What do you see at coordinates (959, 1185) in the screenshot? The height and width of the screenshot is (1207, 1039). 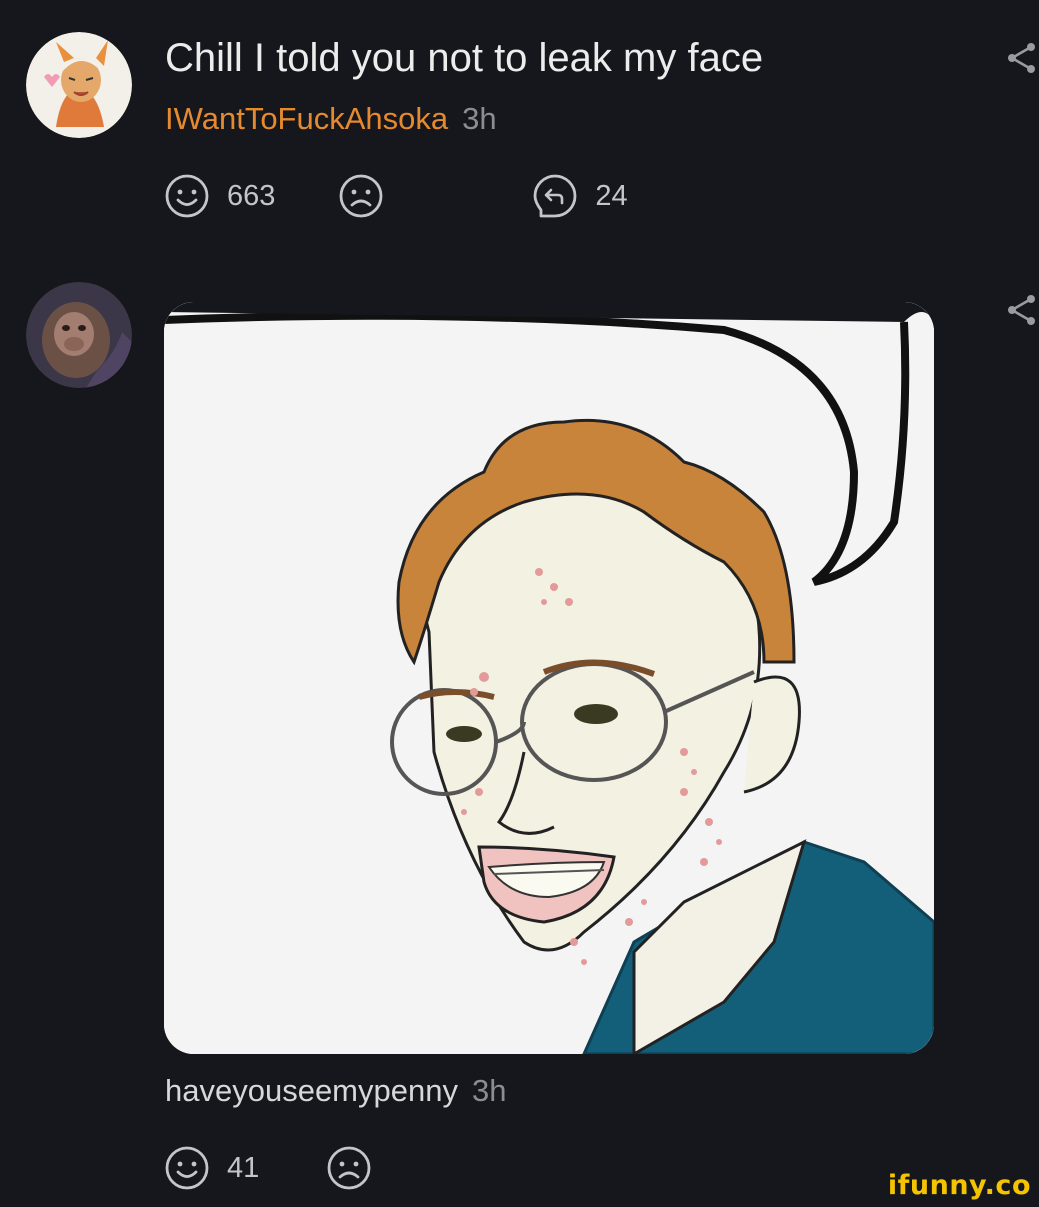 I see `ifunny-watermark: ifunny.co` at bounding box center [959, 1185].